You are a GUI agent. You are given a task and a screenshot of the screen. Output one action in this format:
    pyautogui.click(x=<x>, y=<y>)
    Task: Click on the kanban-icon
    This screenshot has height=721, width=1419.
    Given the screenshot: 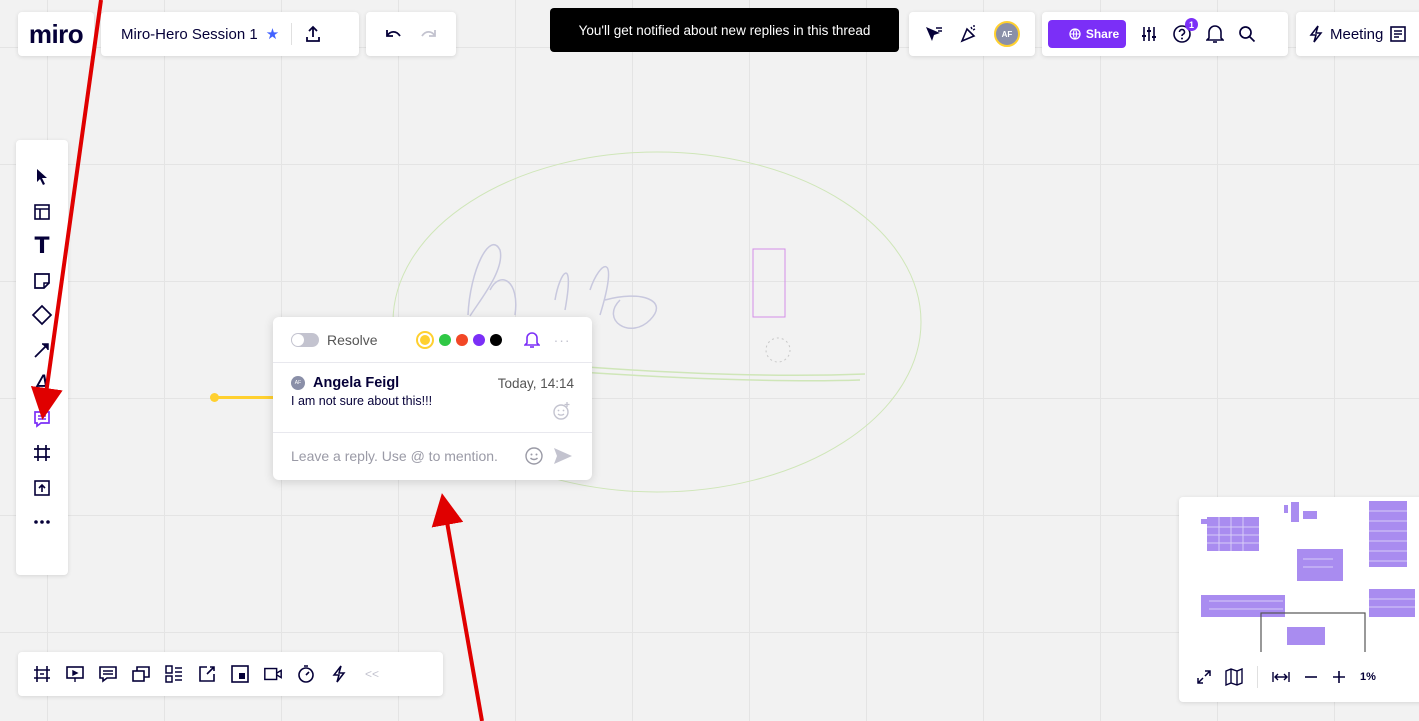 What is the action you would take?
    pyautogui.click(x=174, y=674)
    